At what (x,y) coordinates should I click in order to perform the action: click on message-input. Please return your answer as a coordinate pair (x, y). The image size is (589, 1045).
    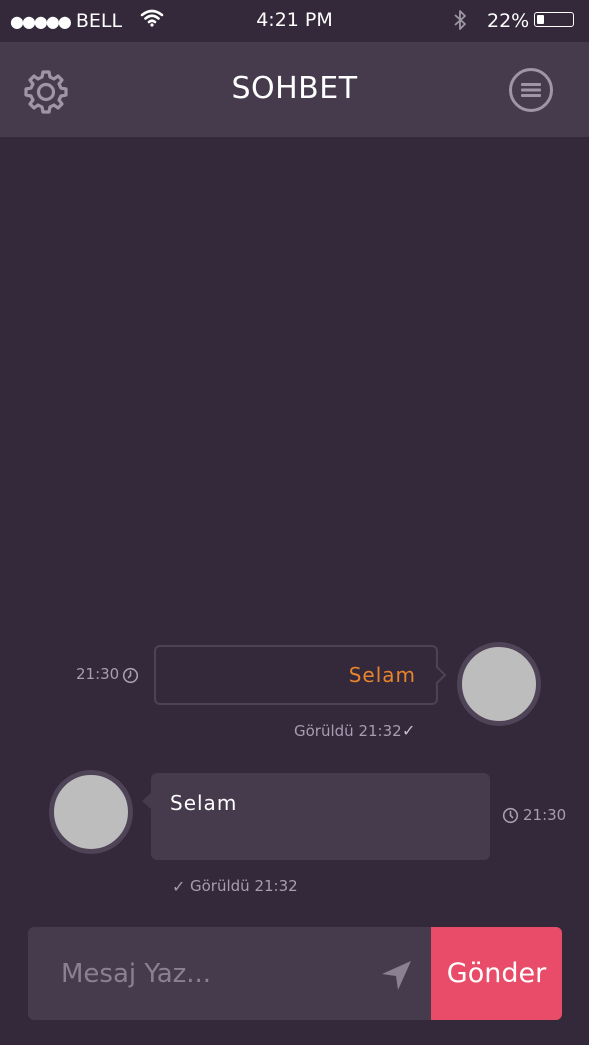
    Looking at the image, I should click on (229, 973).